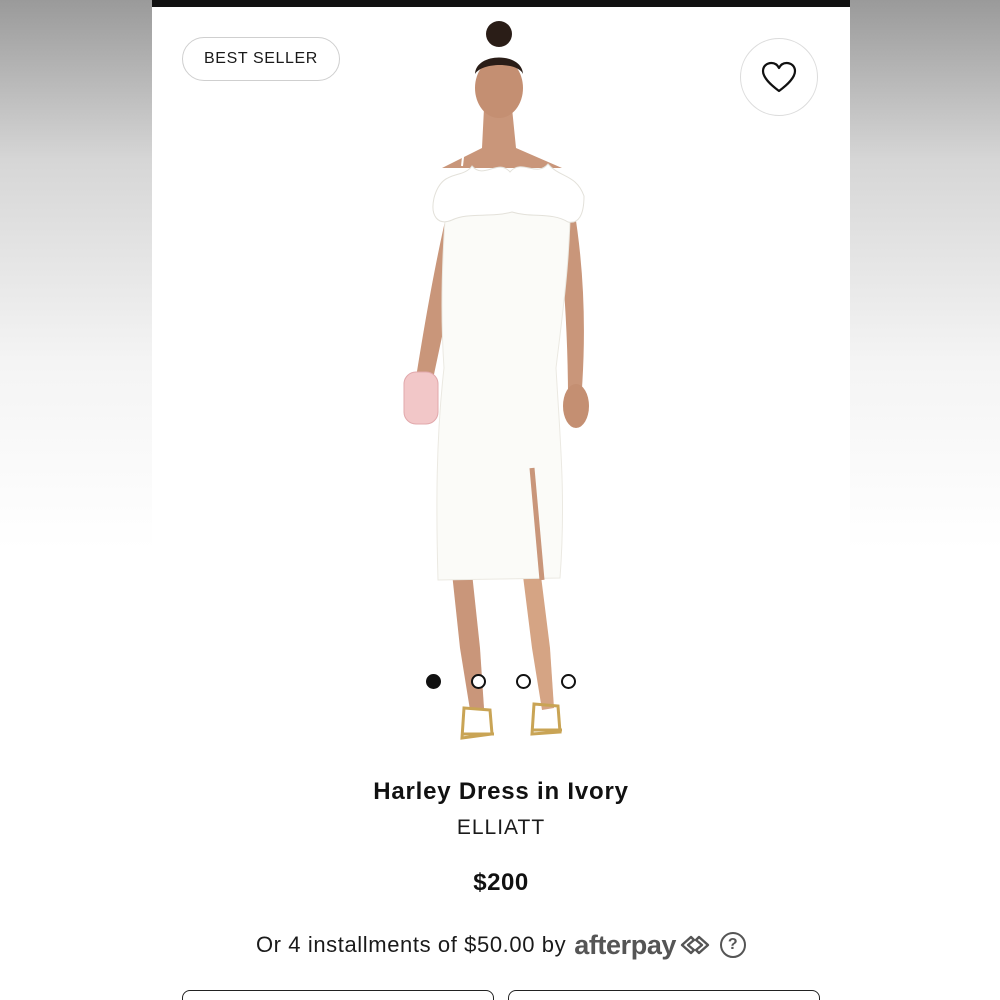  Describe the element at coordinates (501, 791) in the screenshot. I see `product-title: Harley Dress in Ivory` at that location.